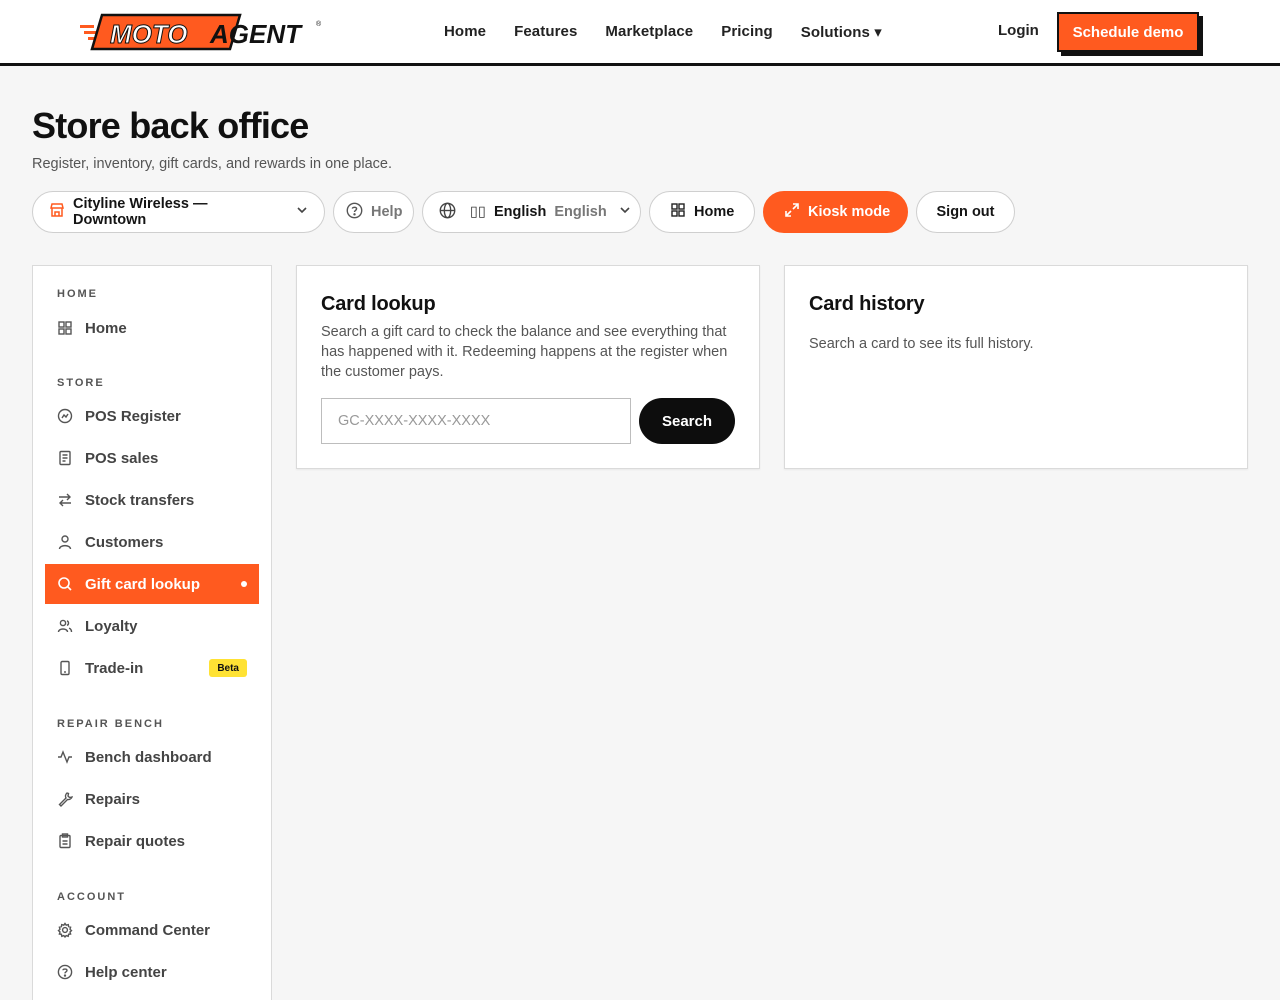 The height and width of the screenshot is (1000, 1280). I want to click on sidebar-item-label: Stock transfers, so click(140, 500).